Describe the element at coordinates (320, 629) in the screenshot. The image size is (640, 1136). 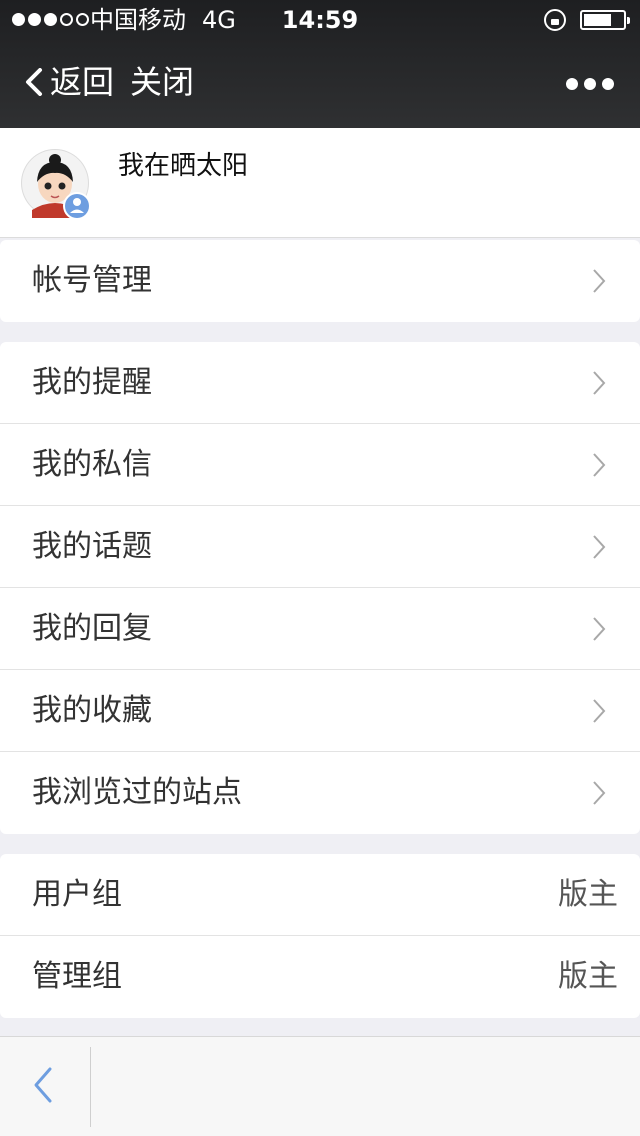
I see `list-item: 我的回复` at that location.